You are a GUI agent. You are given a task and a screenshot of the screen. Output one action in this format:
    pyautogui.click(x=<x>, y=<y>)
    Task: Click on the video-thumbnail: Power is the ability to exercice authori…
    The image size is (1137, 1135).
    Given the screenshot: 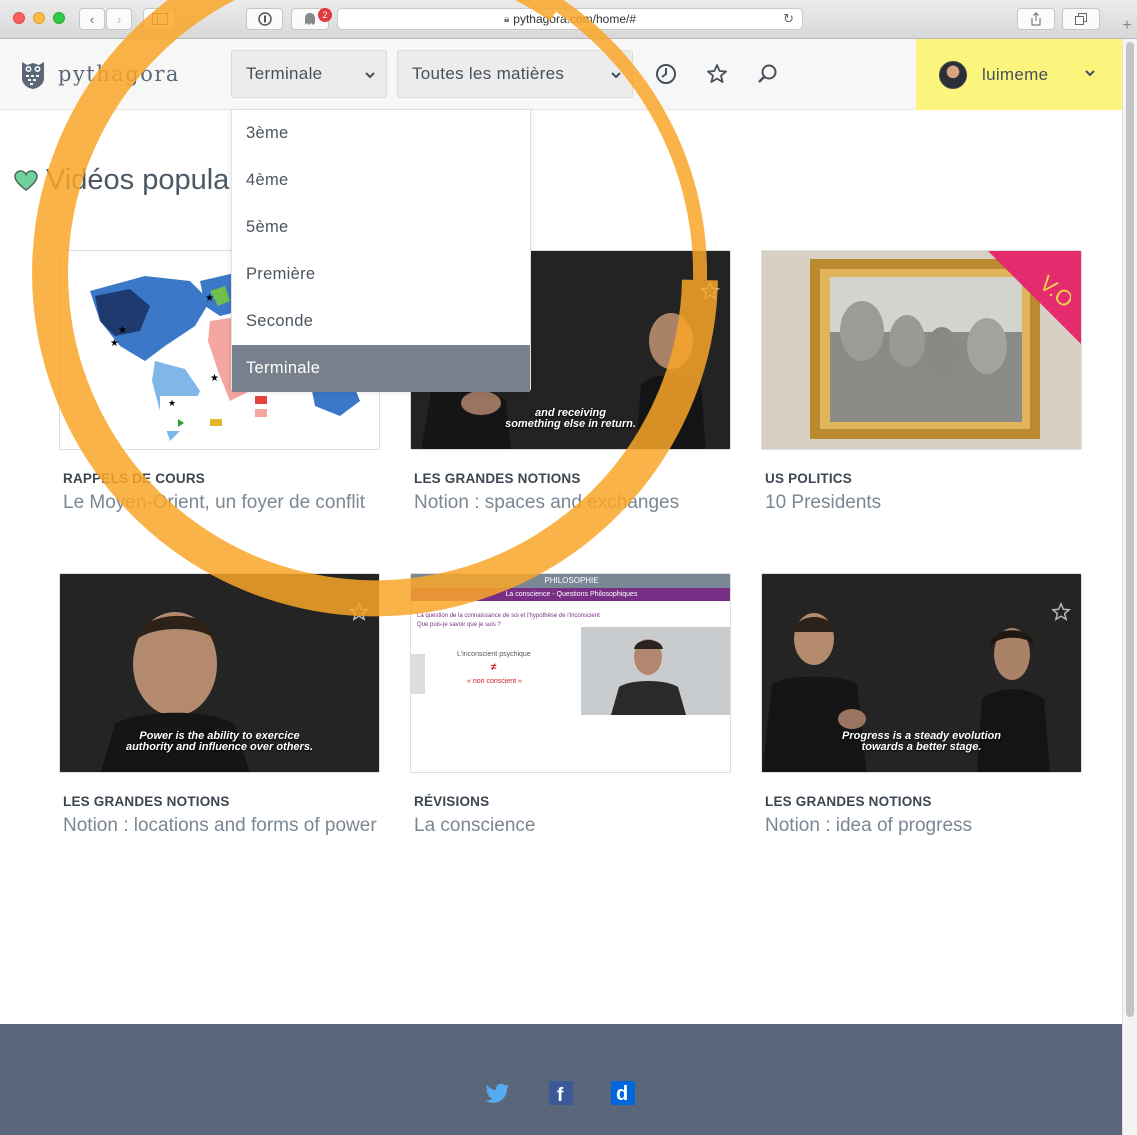 What is the action you would take?
    pyautogui.click(x=219, y=673)
    